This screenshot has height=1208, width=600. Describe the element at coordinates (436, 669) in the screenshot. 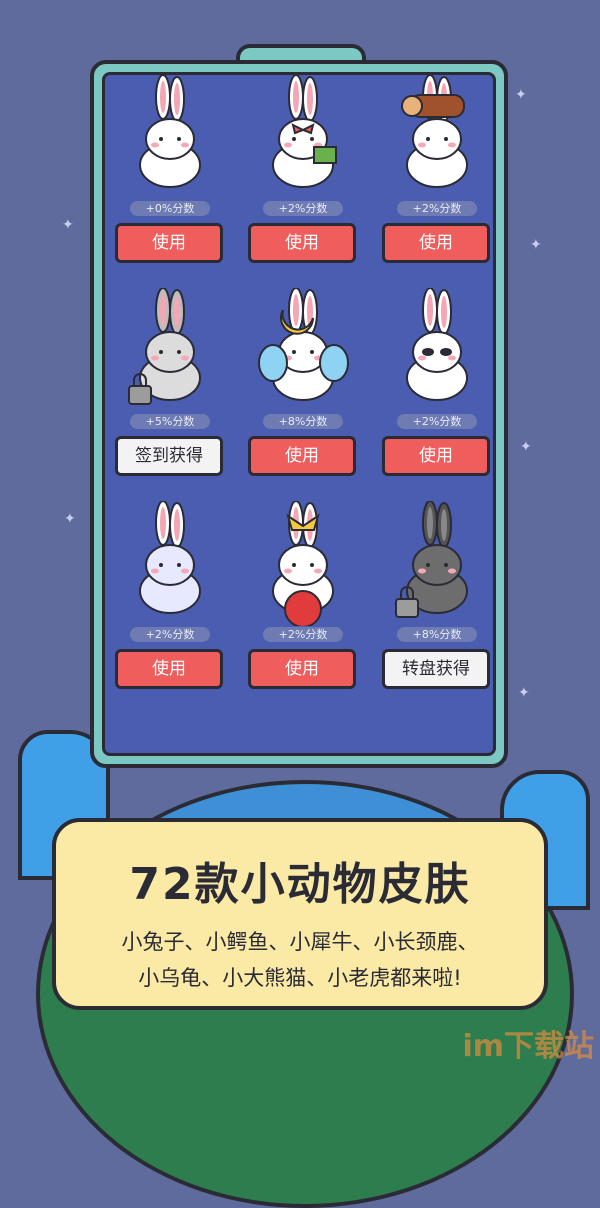

I see `obtain-skin-button: 转盘获得` at that location.